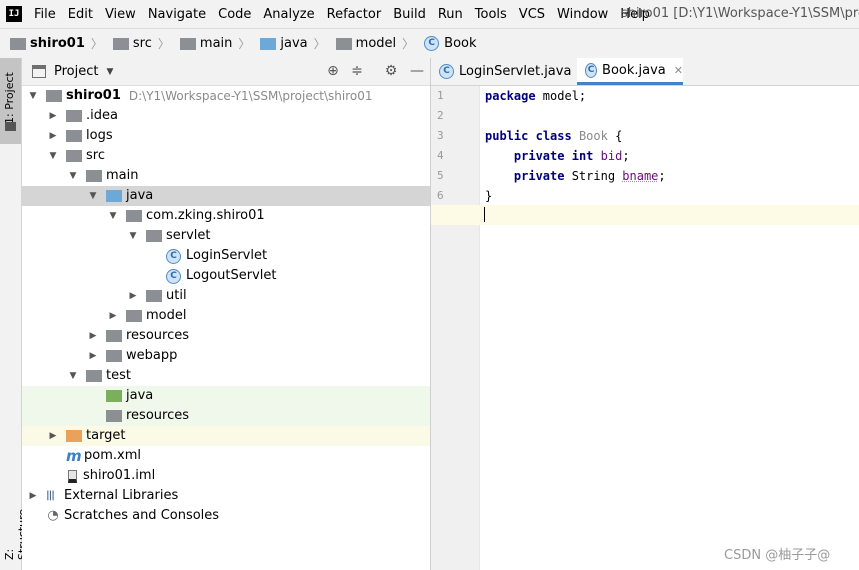 This screenshot has height=570, width=859. Describe the element at coordinates (48, 14) in the screenshot. I see `menu-file: File` at that location.